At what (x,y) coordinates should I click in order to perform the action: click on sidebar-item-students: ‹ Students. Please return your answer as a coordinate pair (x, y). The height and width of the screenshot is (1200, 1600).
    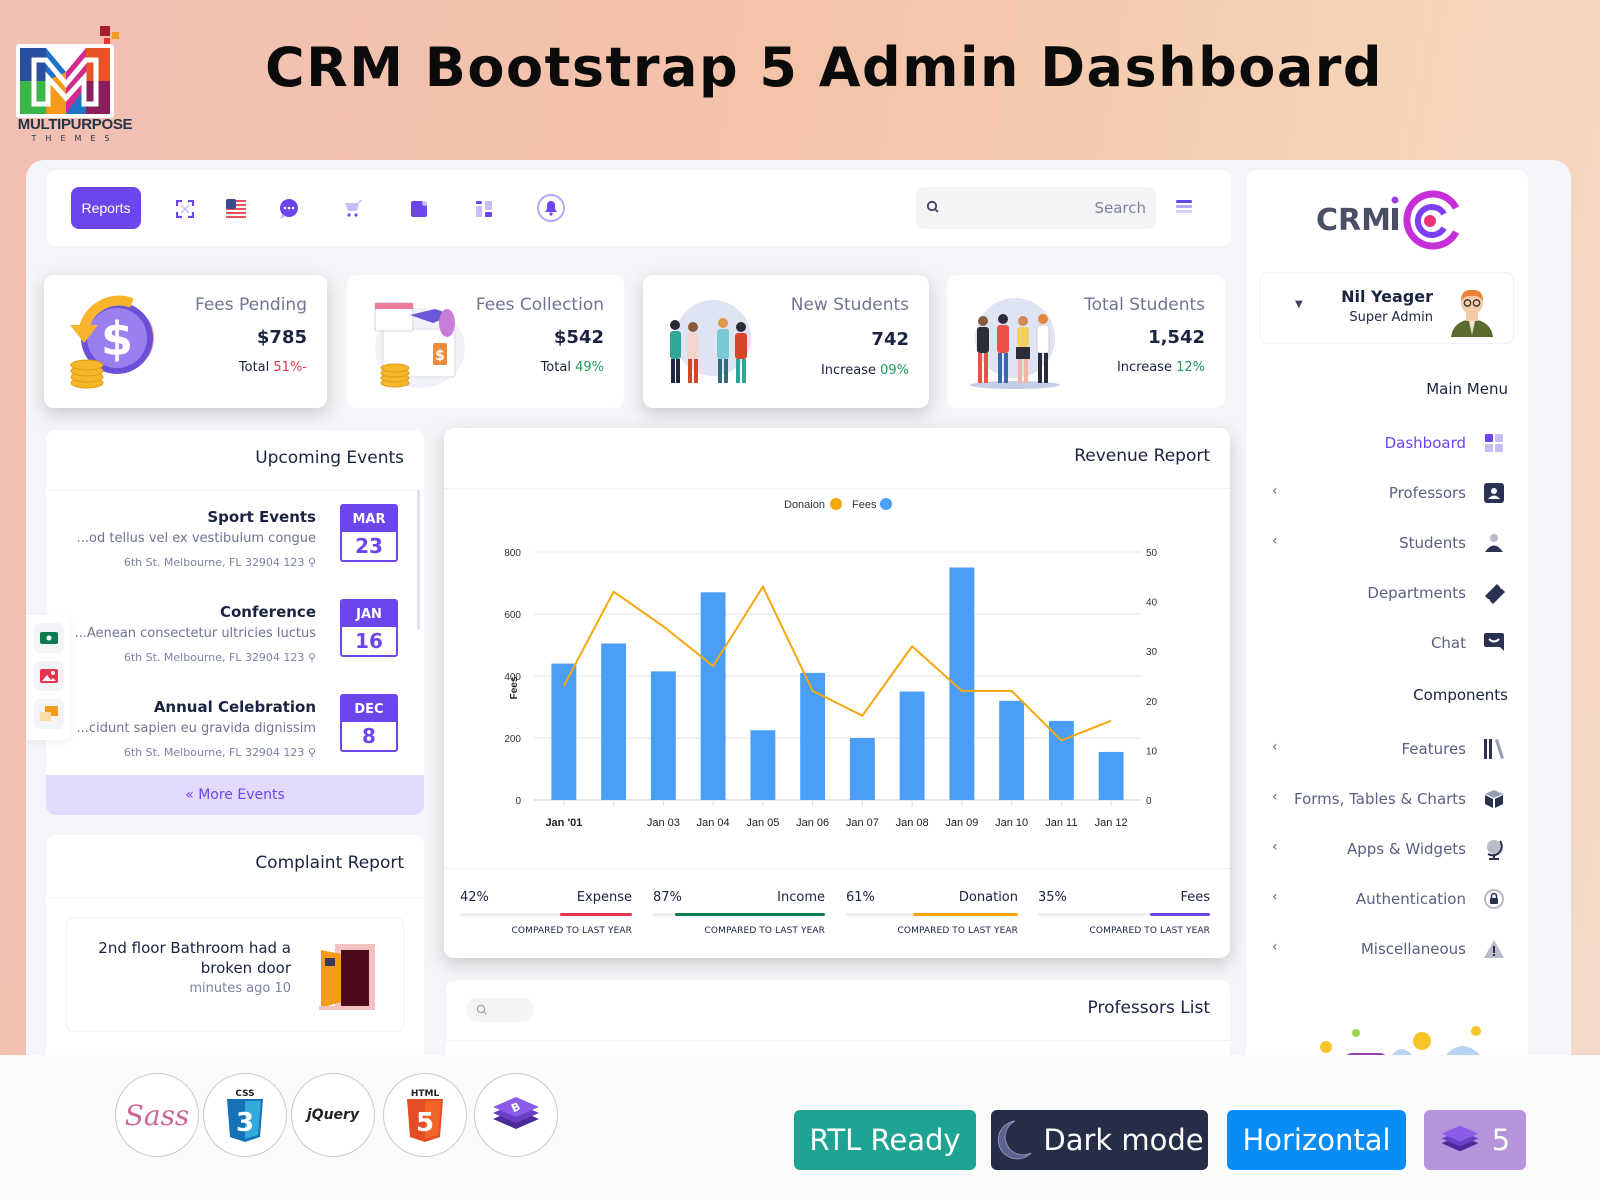
    Looking at the image, I should click on (1387, 544).